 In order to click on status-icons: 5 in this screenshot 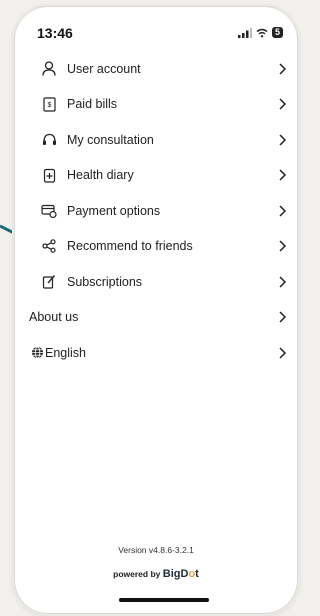, I will do `click(260, 32)`.